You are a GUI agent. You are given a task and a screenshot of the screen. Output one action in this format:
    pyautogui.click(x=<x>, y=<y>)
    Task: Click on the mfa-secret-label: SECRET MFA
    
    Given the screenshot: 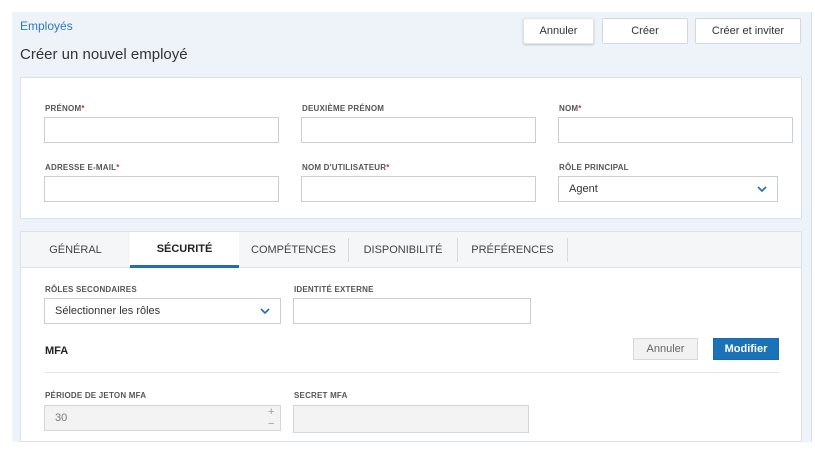 What is the action you would take?
    pyautogui.click(x=321, y=395)
    